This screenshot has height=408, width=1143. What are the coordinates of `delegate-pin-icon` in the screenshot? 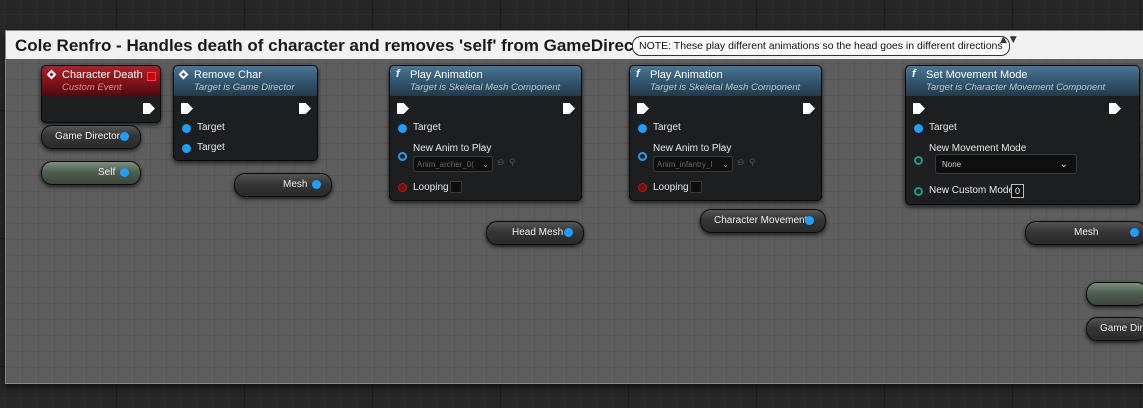 It's located at (151, 76).